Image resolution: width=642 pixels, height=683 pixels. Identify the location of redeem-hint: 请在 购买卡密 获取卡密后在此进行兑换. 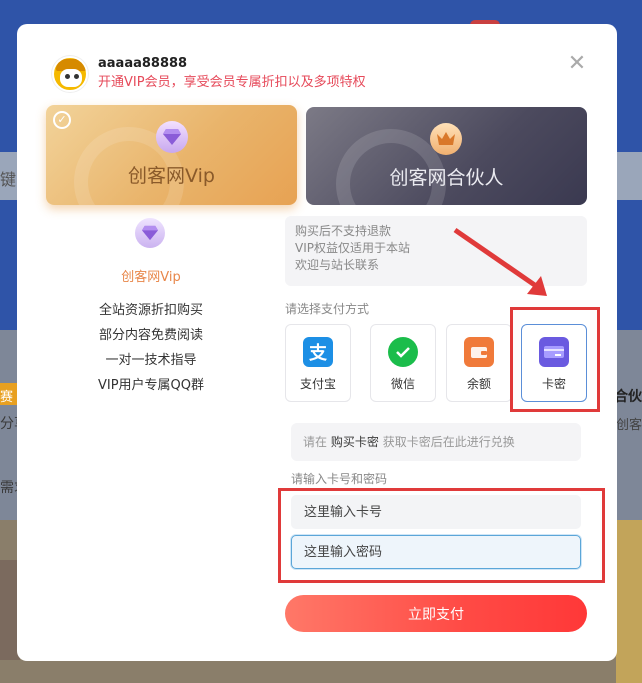
(436, 442).